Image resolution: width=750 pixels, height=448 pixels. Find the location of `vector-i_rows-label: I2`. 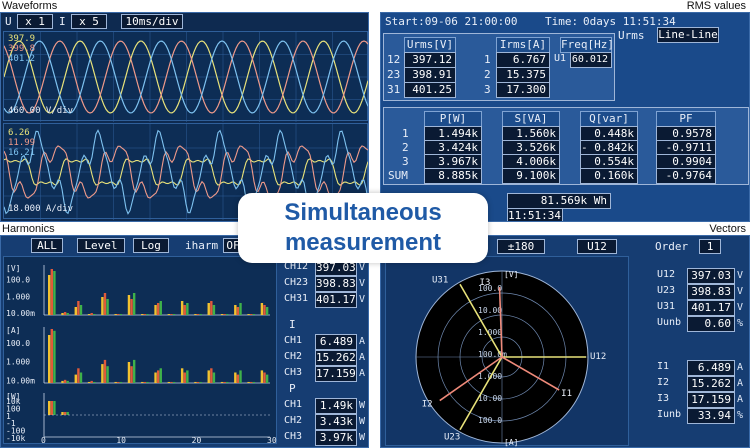

vector-i_rows-label: I2 is located at coordinates (663, 382).